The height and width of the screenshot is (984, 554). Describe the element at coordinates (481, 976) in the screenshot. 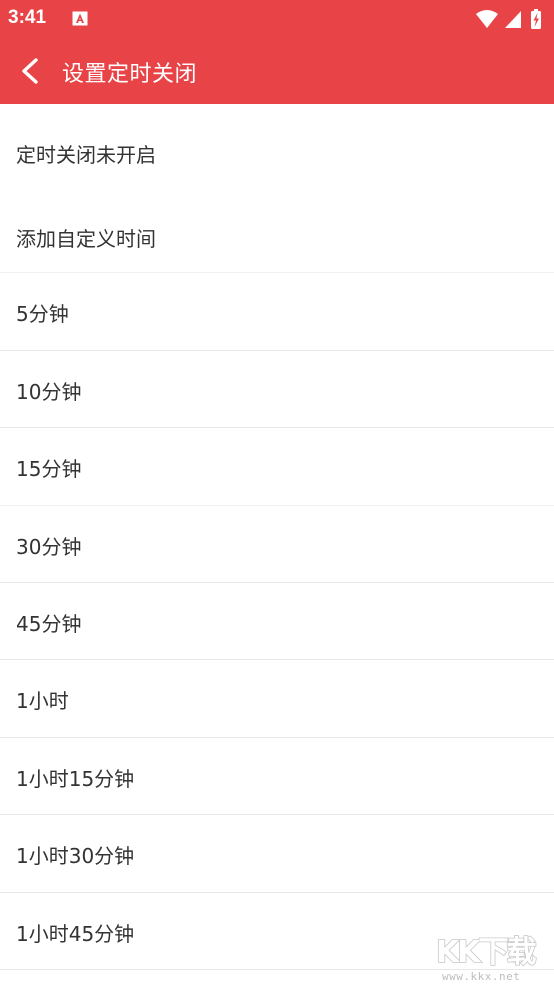

I see `watermark-url: www.kkx.net` at that location.